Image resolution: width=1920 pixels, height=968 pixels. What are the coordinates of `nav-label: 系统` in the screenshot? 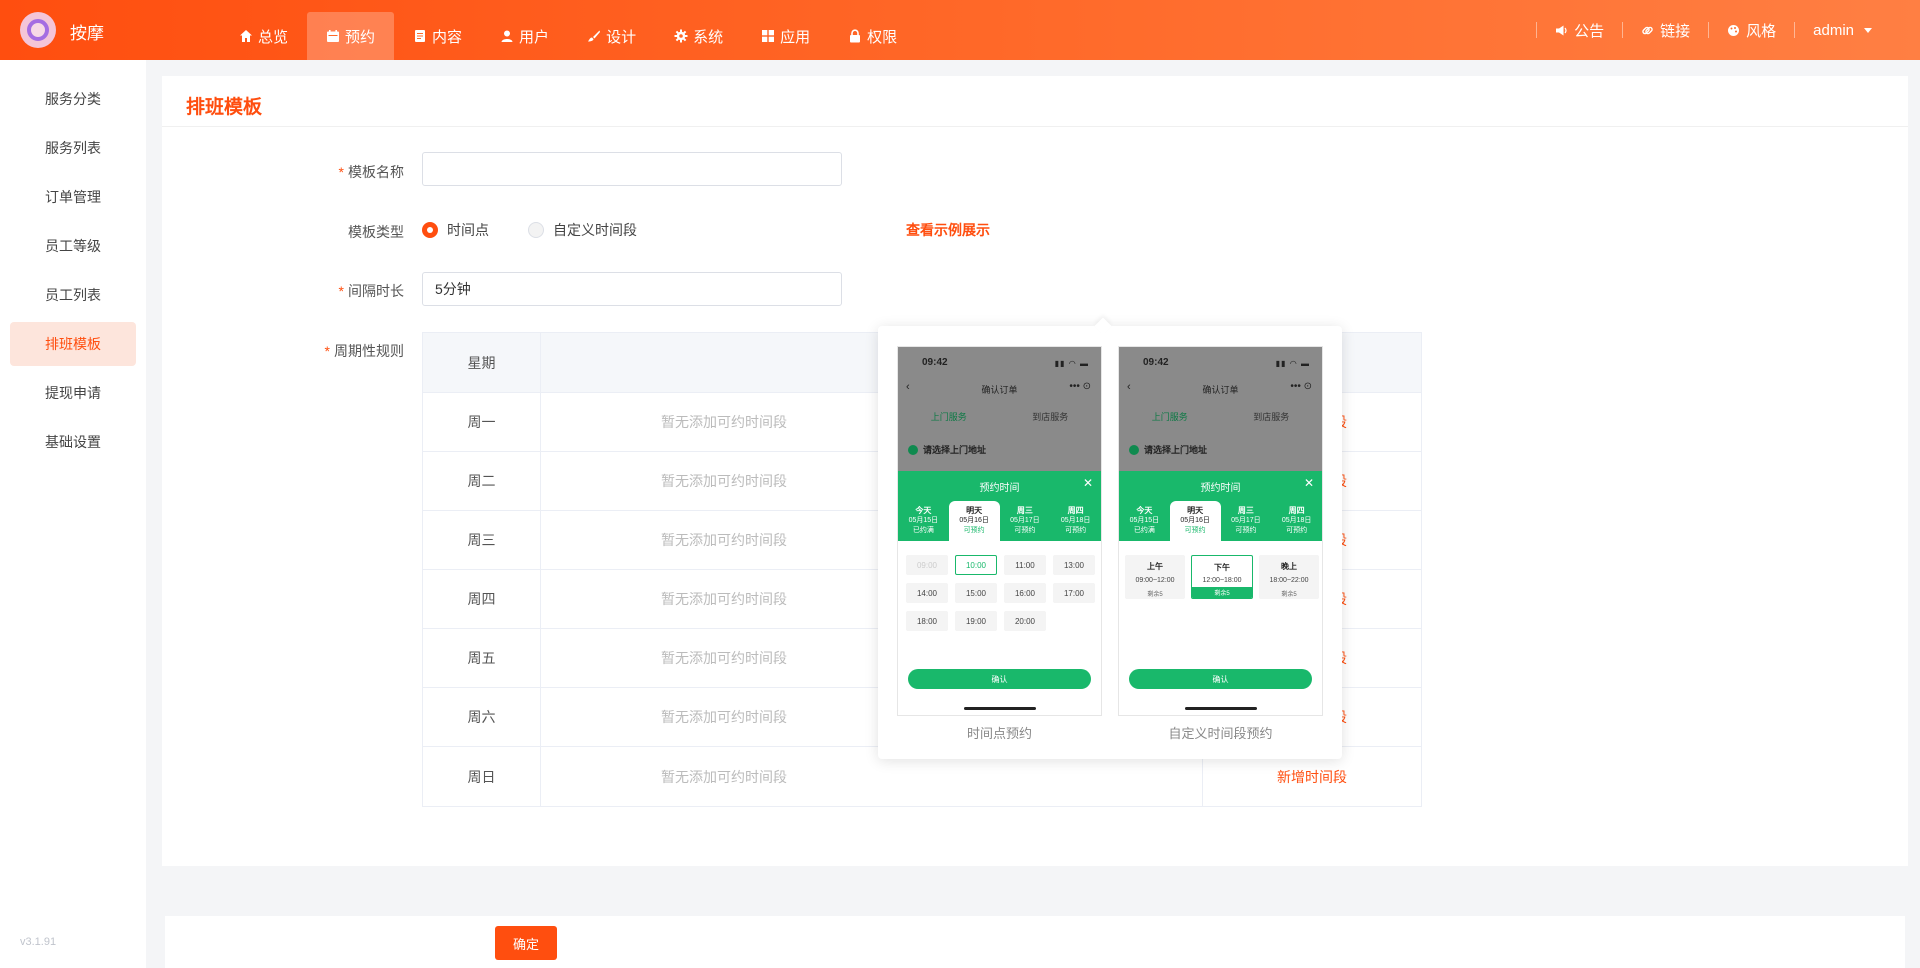 It's located at (708, 37).